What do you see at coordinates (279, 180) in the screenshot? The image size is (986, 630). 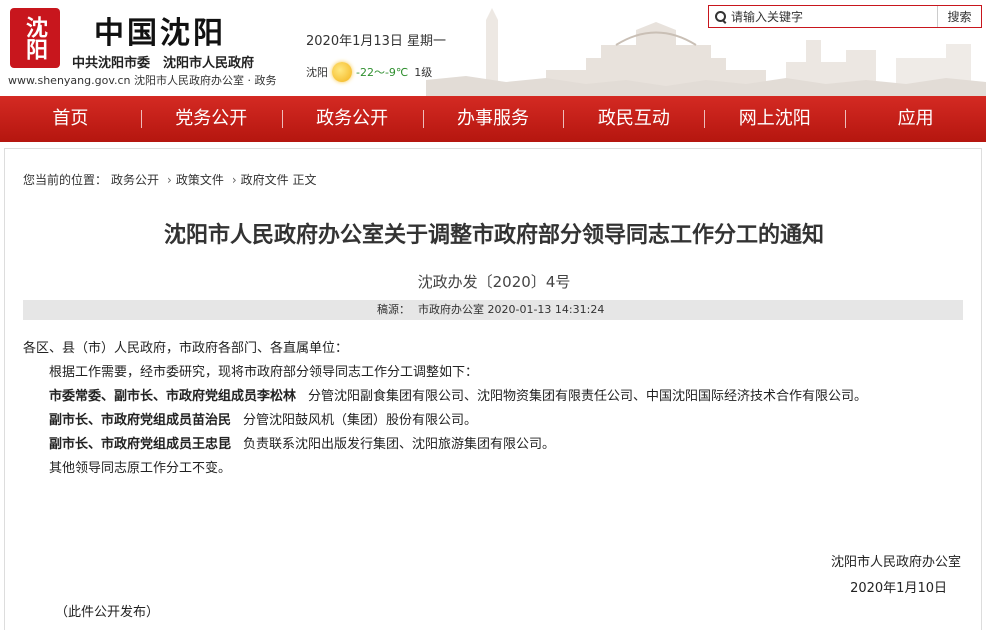 I see `breadcrumb-item: 政府文件 正文` at bounding box center [279, 180].